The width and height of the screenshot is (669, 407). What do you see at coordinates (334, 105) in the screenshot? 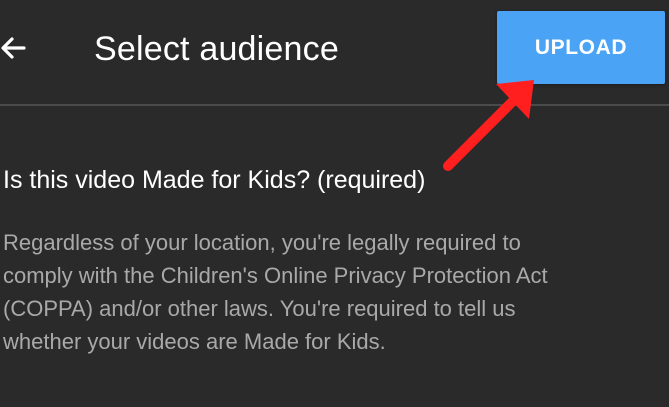
I see `header-divider` at bounding box center [334, 105].